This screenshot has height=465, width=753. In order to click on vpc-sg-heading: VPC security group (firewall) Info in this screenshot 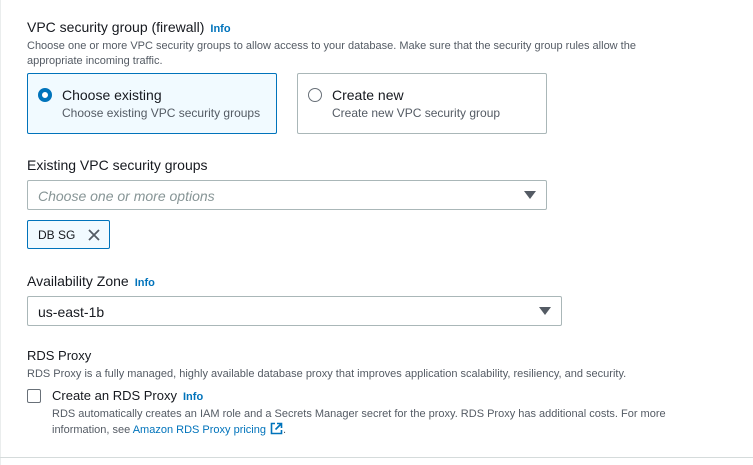, I will do `click(129, 27)`.